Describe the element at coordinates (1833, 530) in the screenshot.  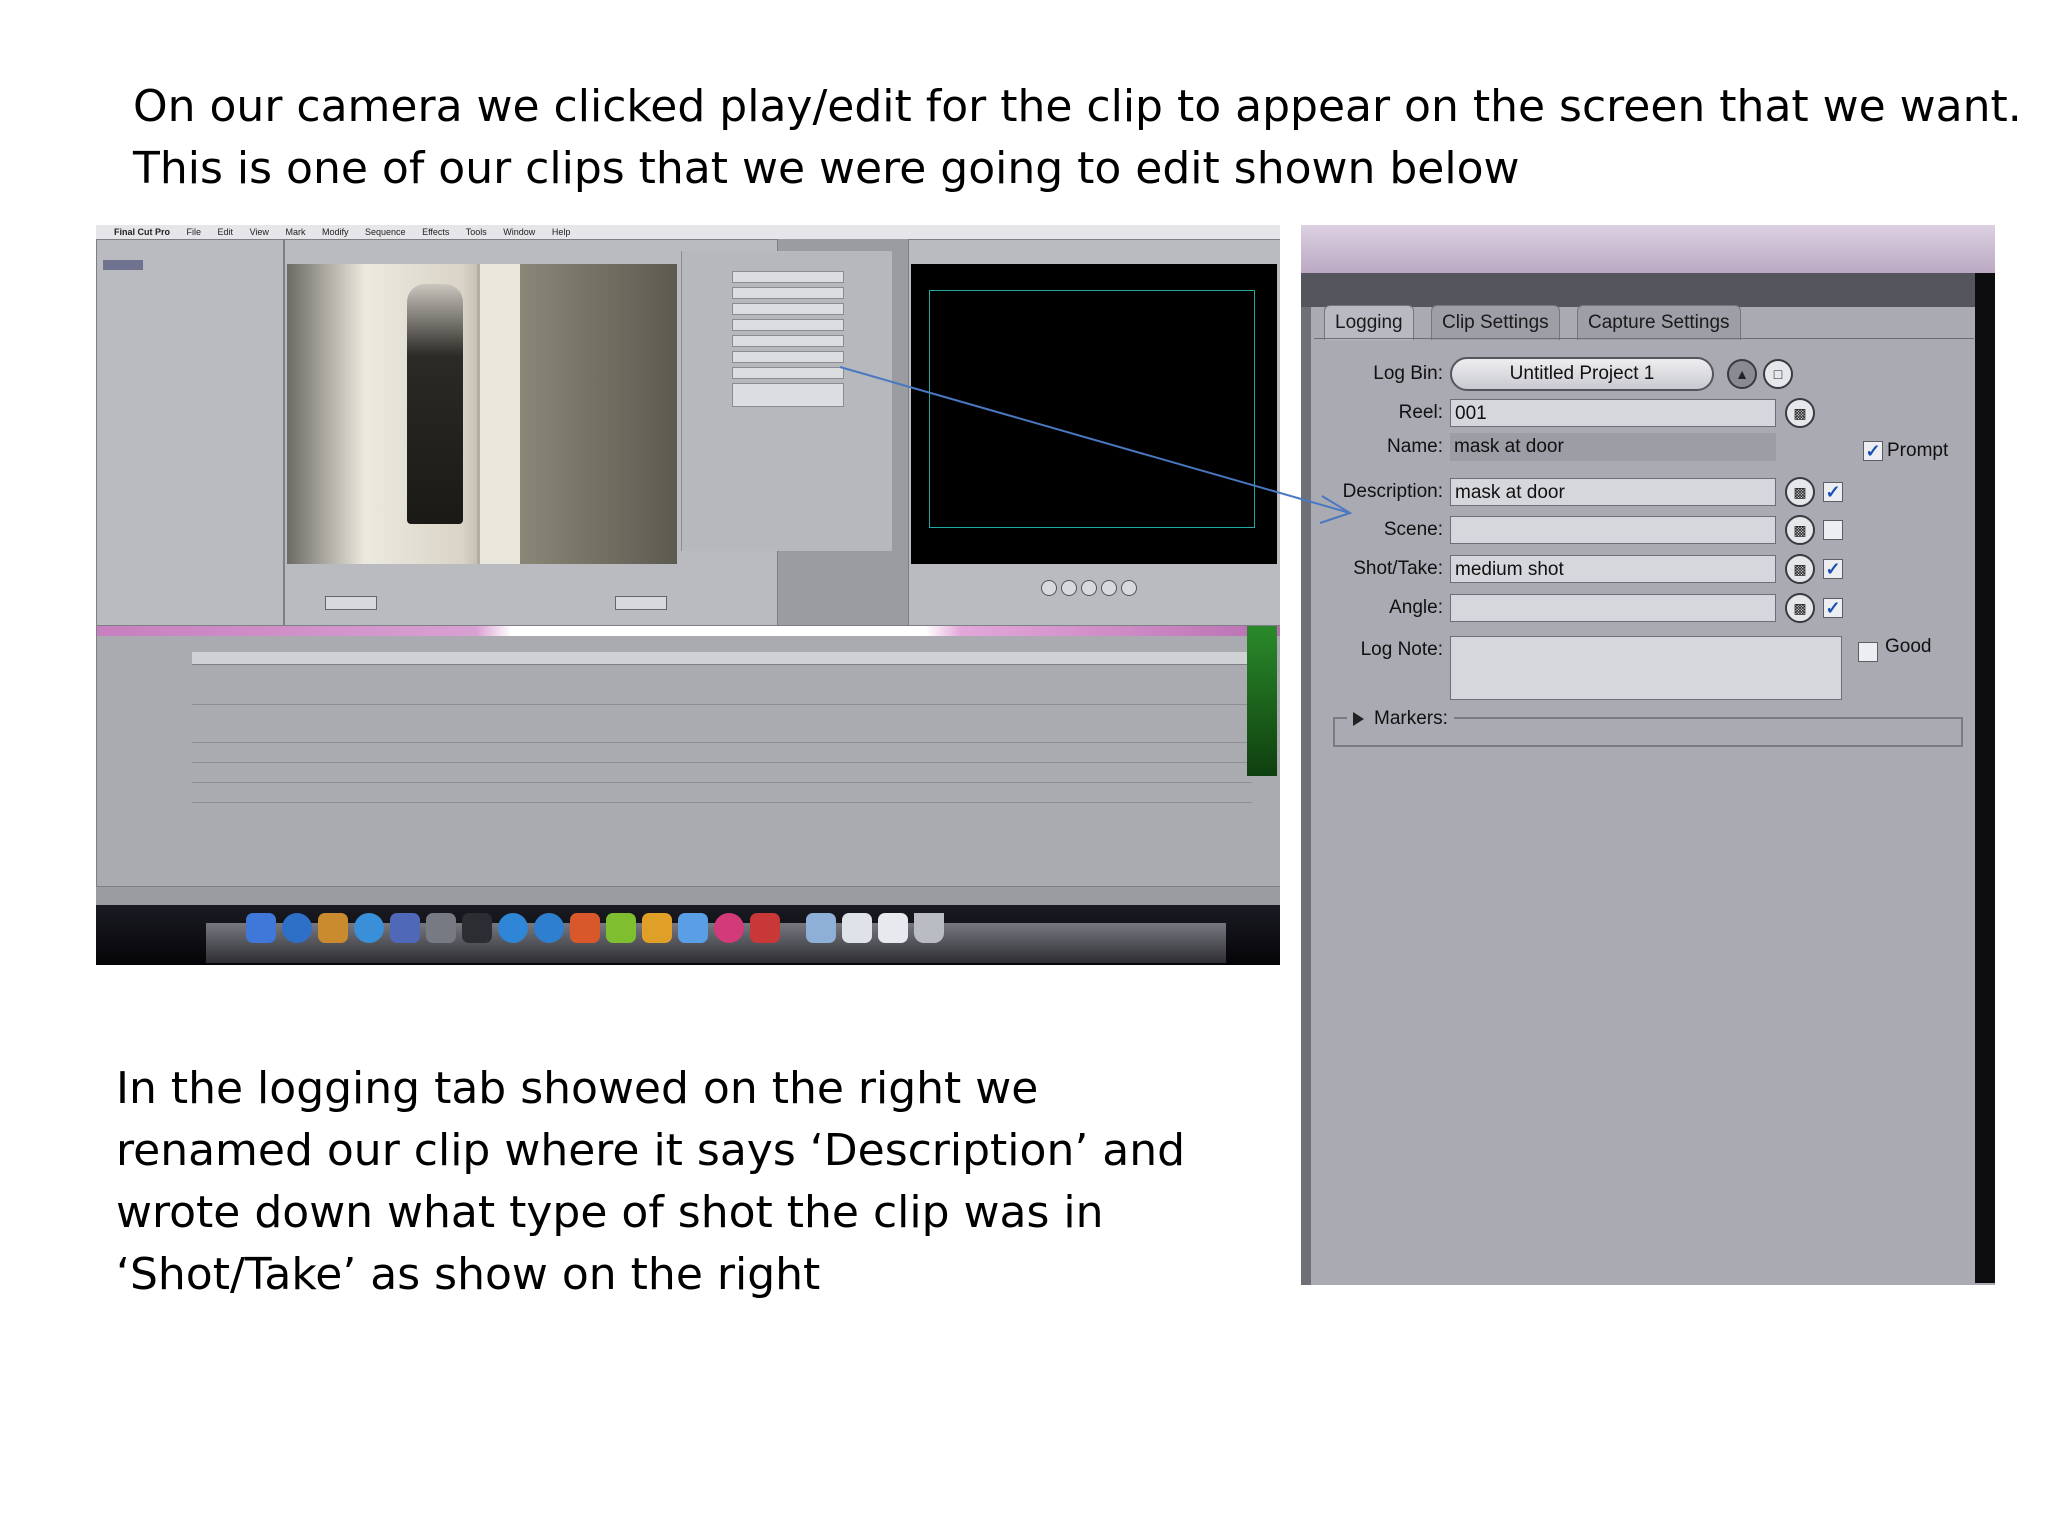
I see `scene-checkbox: ✓` at that location.